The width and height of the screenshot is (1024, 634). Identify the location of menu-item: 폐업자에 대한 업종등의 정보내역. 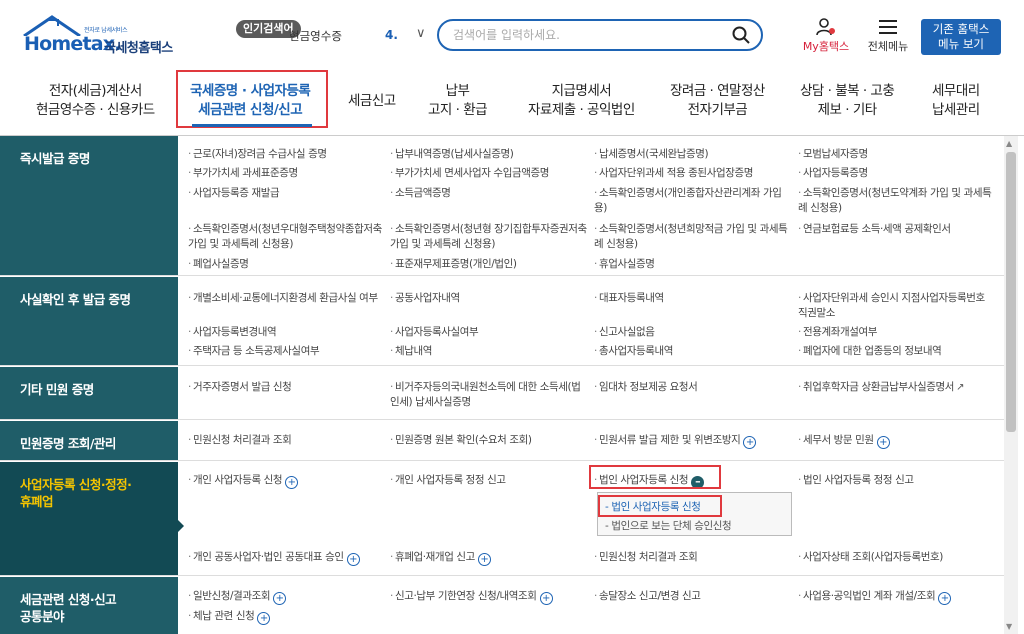
(897, 351).